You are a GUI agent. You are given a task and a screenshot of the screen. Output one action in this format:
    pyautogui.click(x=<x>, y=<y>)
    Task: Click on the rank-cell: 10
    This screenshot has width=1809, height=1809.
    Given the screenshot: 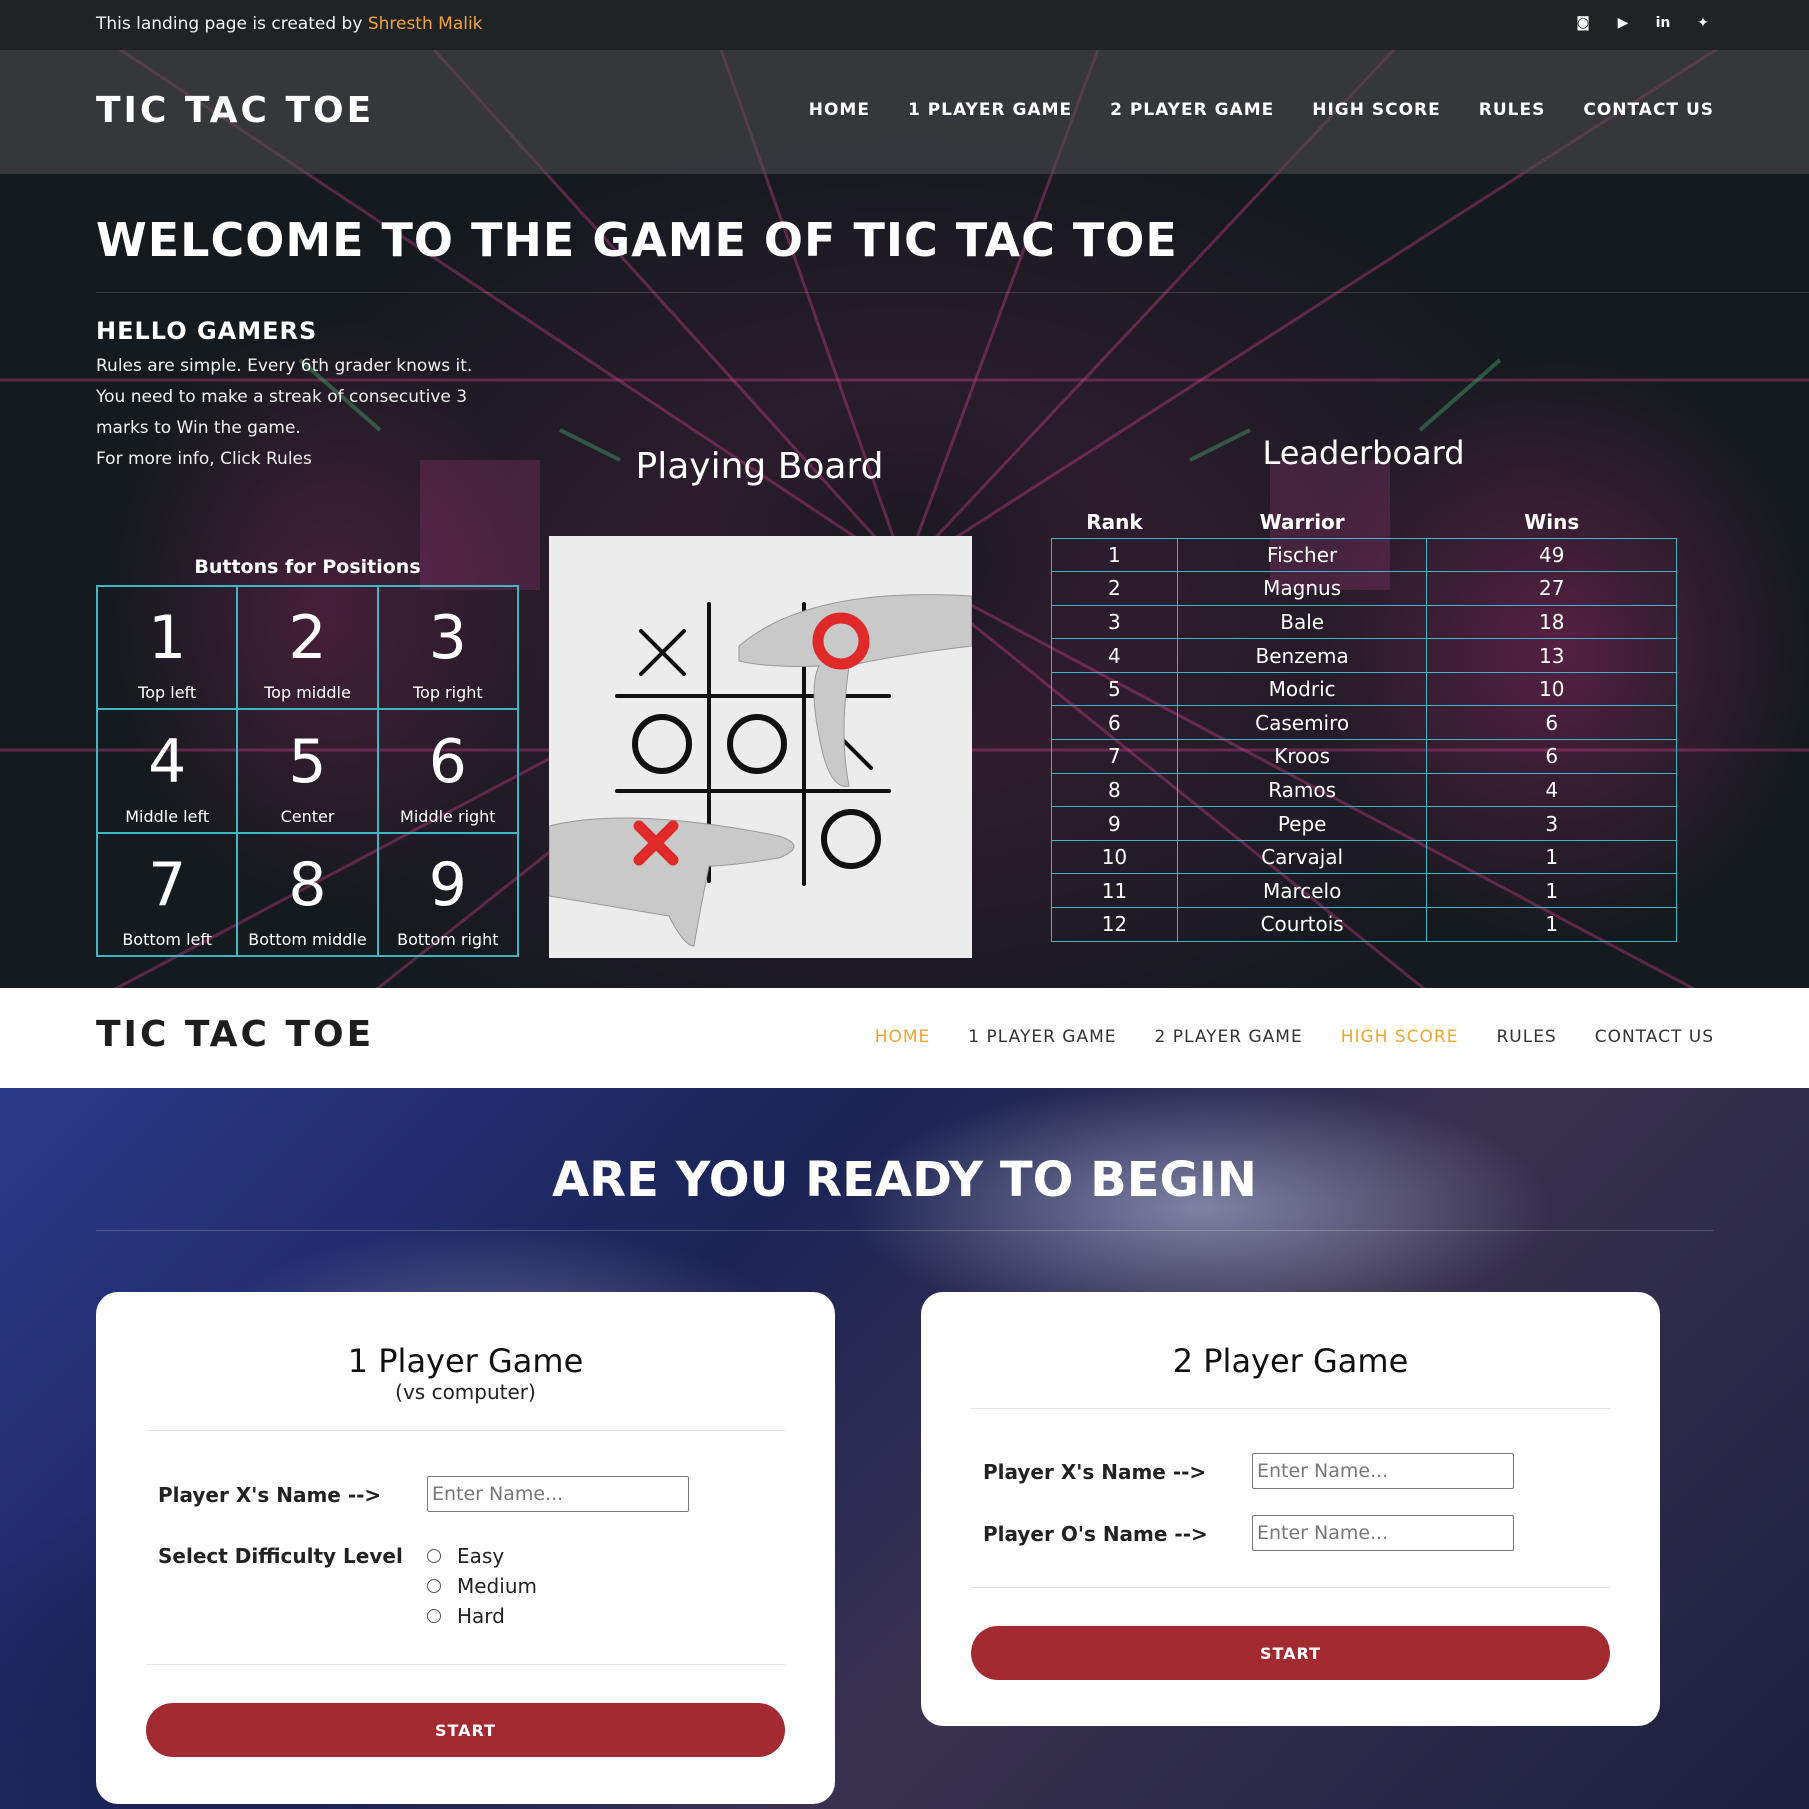 What is the action you would take?
    pyautogui.click(x=1114, y=857)
    